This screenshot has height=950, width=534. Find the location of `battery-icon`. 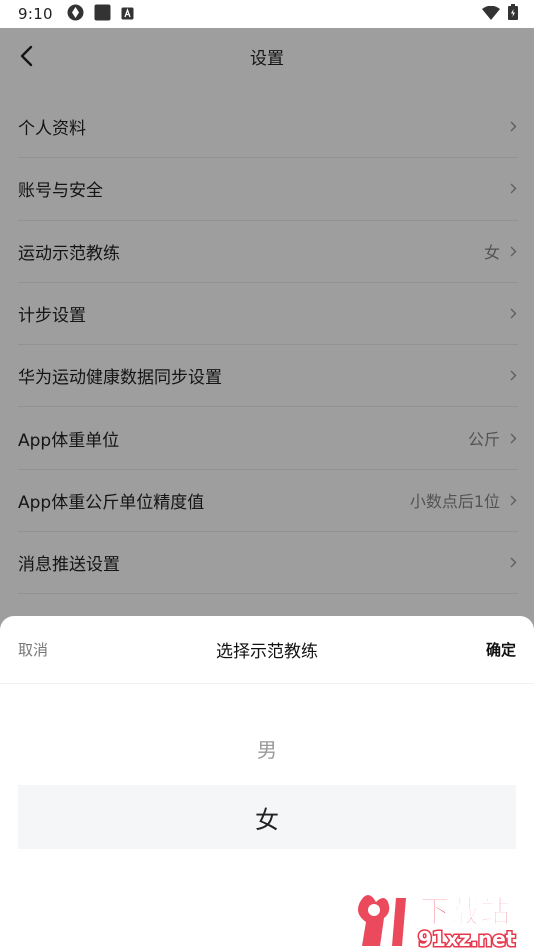

battery-icon is located at coordinates (513, 14).